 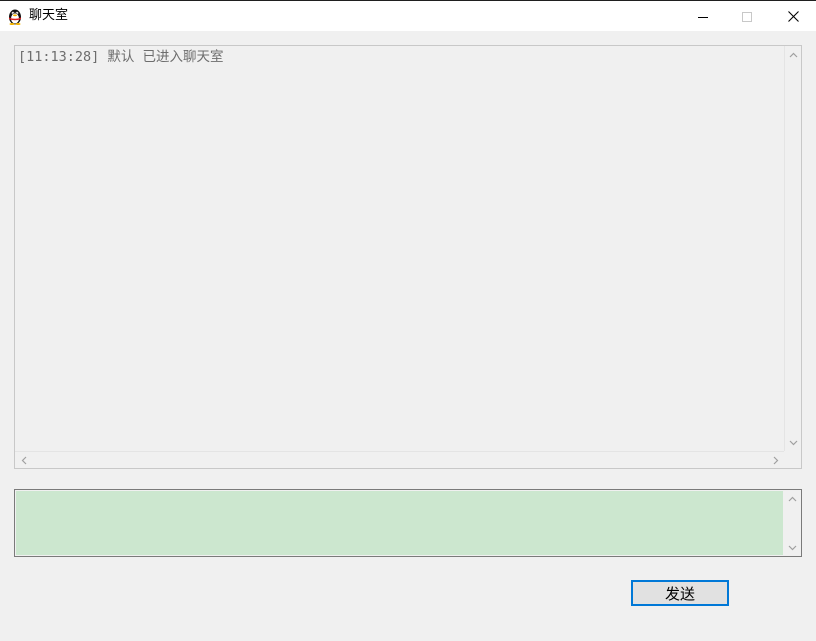 What do you see at coordinates (399, 523) in the screenshot?
I see `message-input` at bounding box center [399, 523].